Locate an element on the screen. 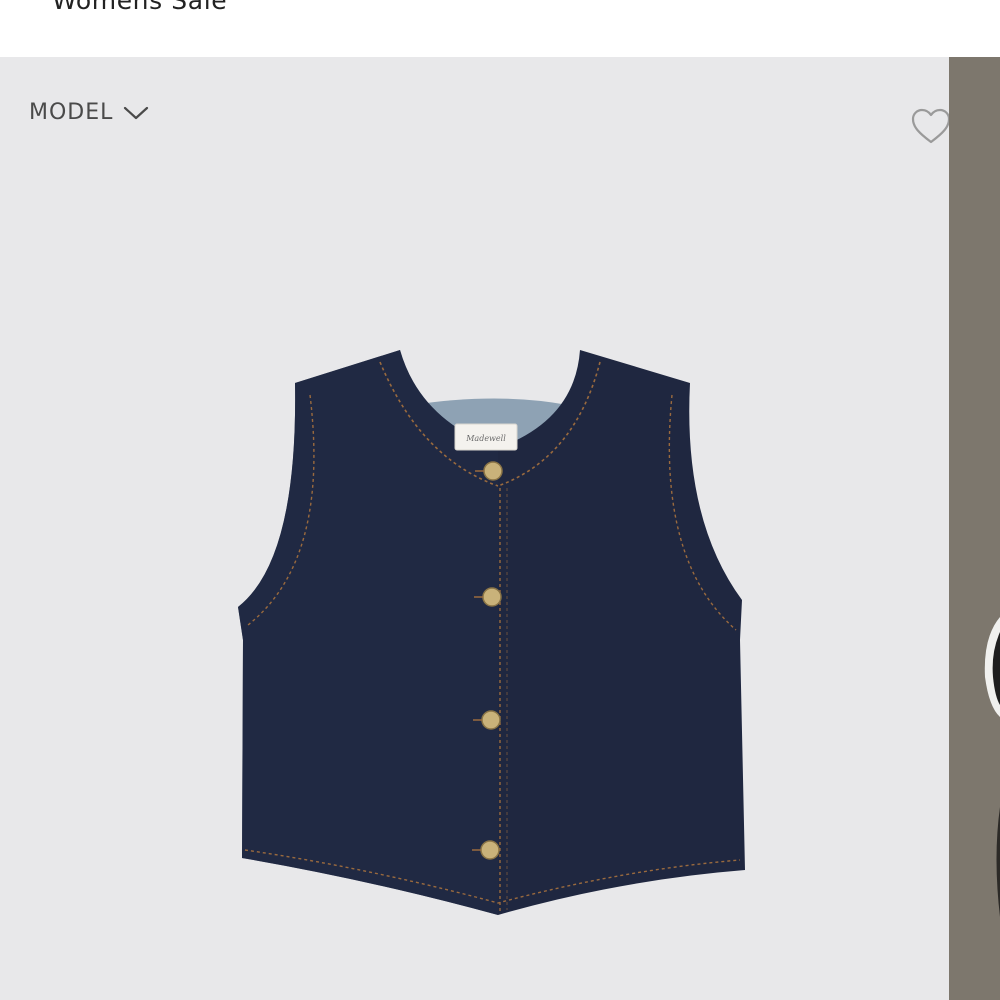 The height and width of the screenshot is (1000, 1000). heart-outline-icon is located at coordinates (931, 127).